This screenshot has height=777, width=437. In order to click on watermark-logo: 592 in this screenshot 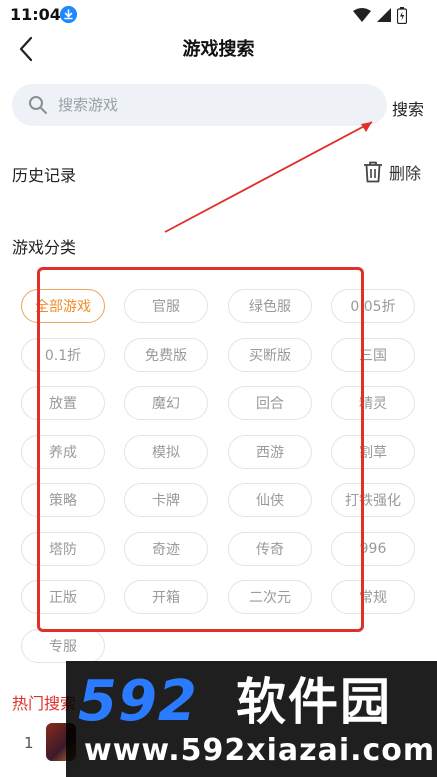, I will do `click(138, 701)`.